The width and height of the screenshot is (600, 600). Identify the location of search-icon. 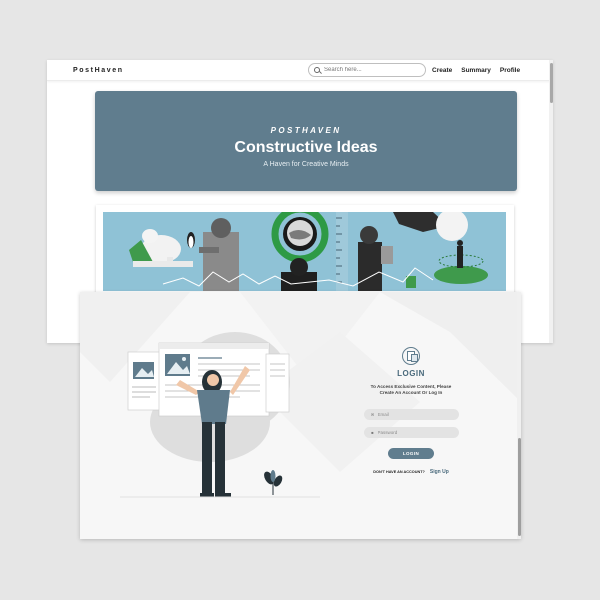
(317, 70).